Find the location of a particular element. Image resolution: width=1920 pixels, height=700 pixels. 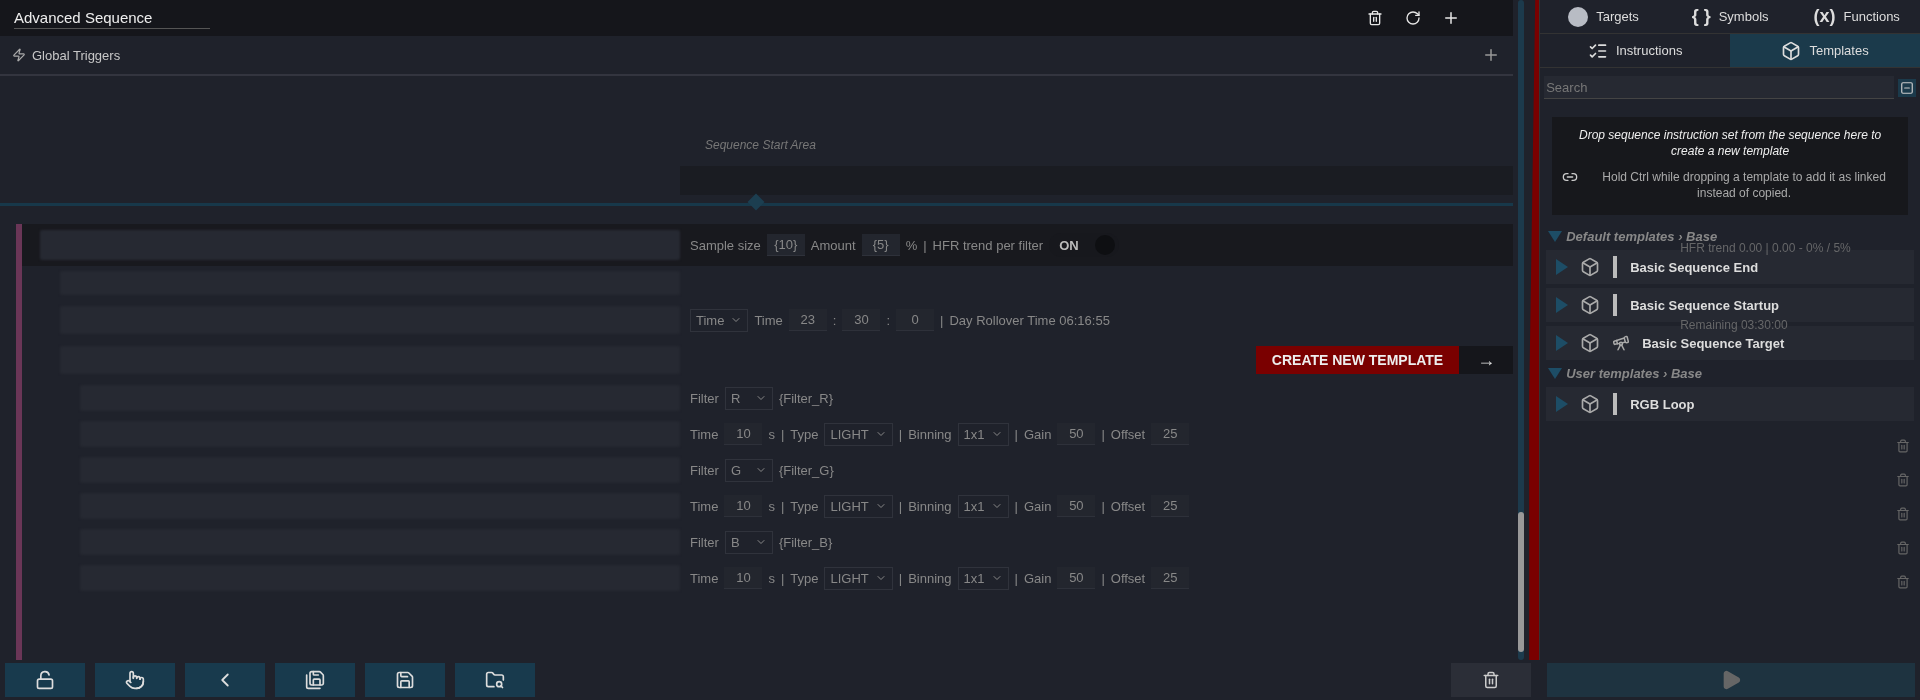

open-folder-button is located at coordinates (495, 680).